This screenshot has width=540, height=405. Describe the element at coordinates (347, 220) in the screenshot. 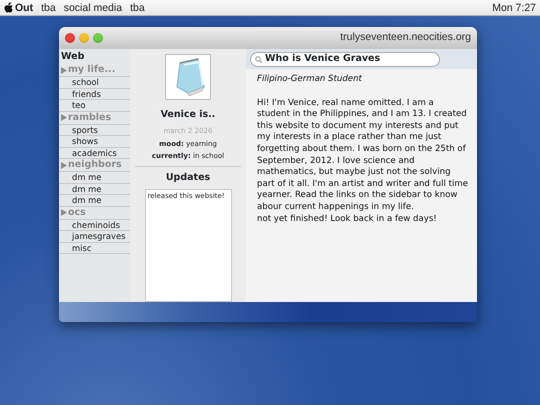

I see `body-text: not yet finished! Look back in a few days!` at that location.